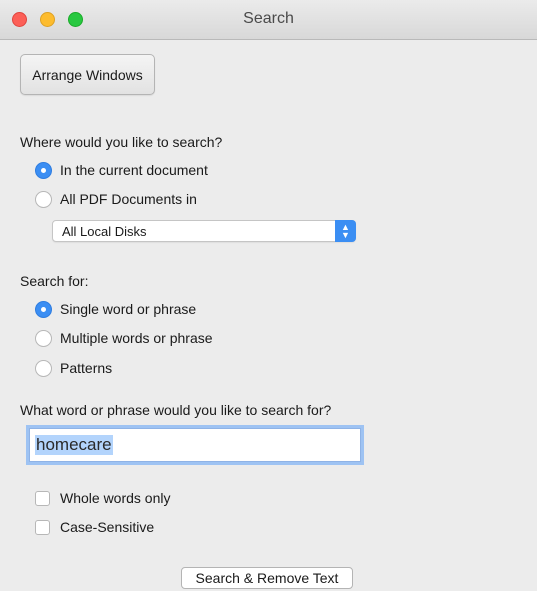  Describe the element at coordinates (136, 338) in the screenshot. I see `radio-label: Multiple words or phrase` at that location.